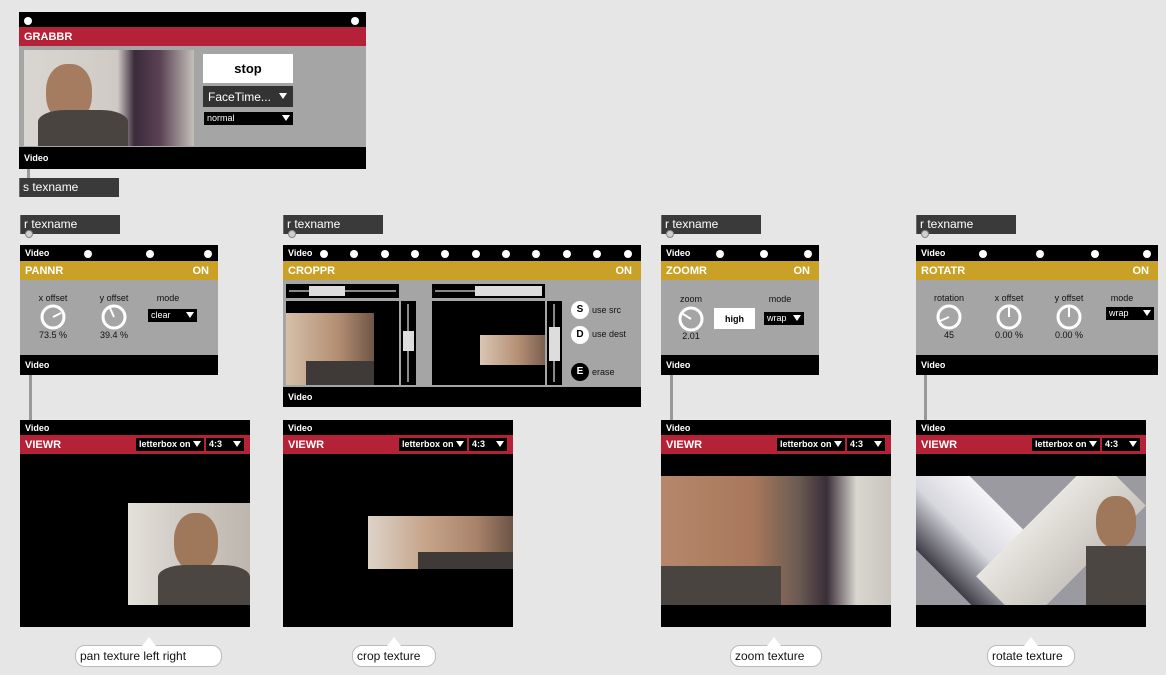  Describe the element at coordinates (488, 291) in the screenshot. I see `dest-horizontal-slider` at that location.